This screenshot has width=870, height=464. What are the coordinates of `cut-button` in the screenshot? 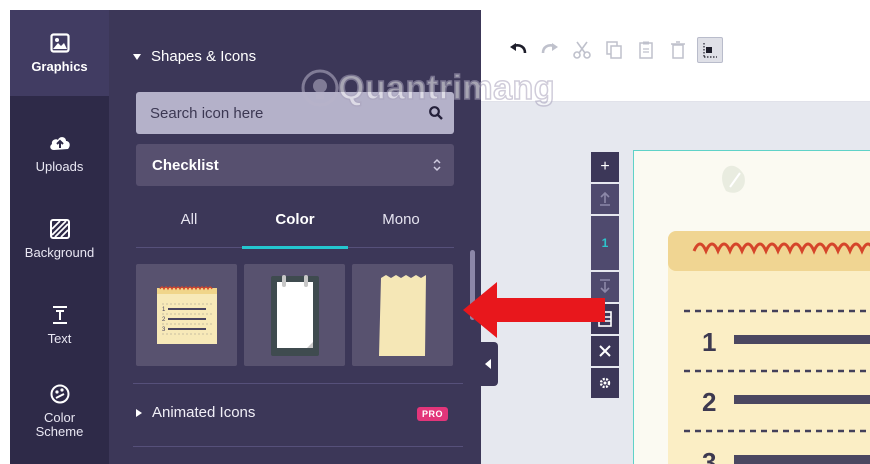 It's located at (582, 50).